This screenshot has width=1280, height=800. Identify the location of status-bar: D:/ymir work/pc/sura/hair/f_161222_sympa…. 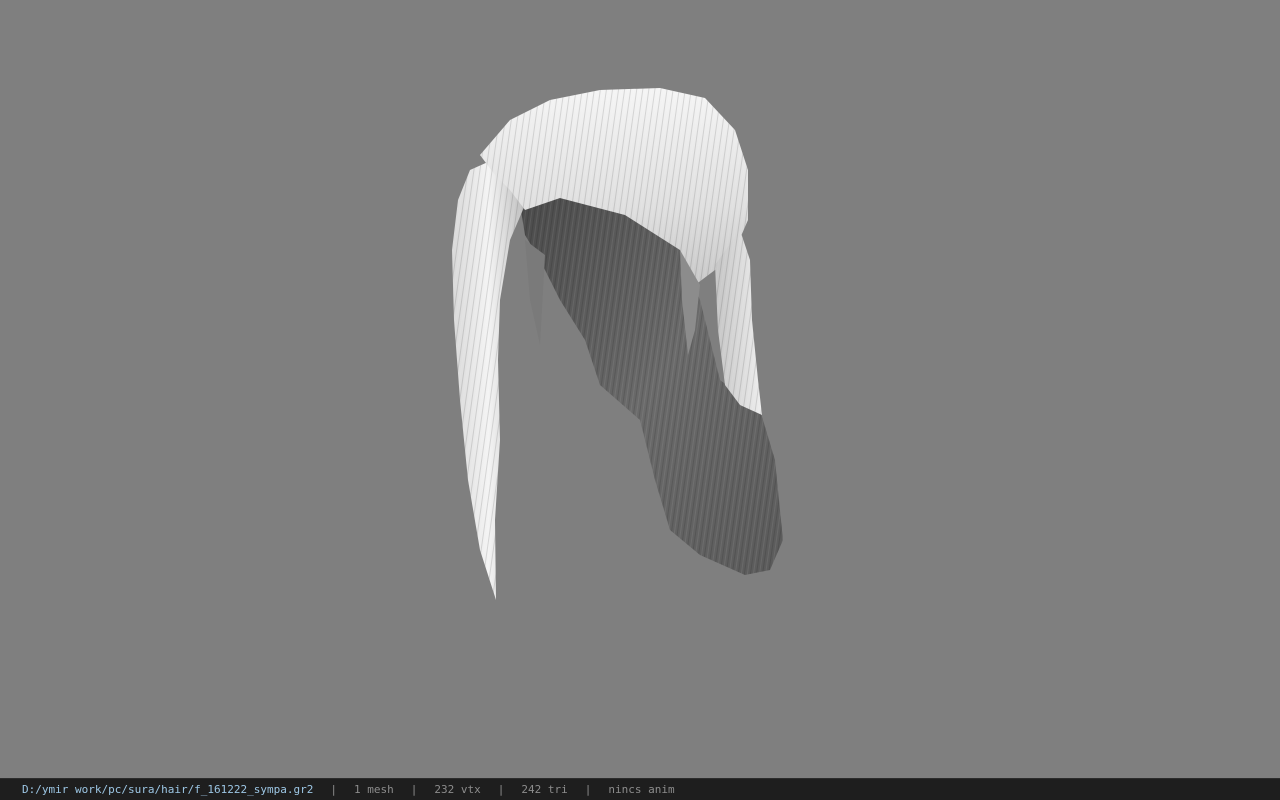
(640, 789).